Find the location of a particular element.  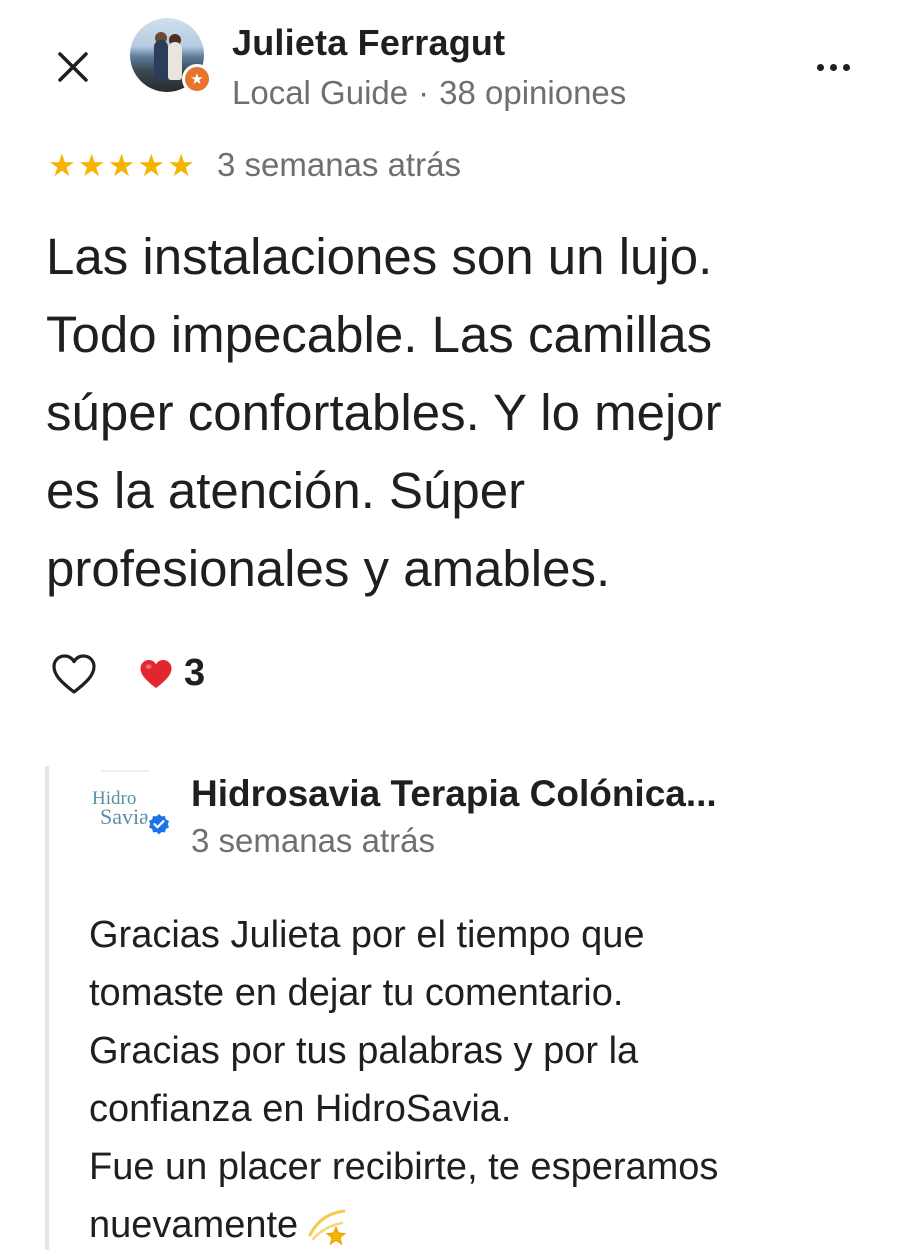

star-rating: ★ ★ ★ ★ ★ is located at coordinates (121, 165).